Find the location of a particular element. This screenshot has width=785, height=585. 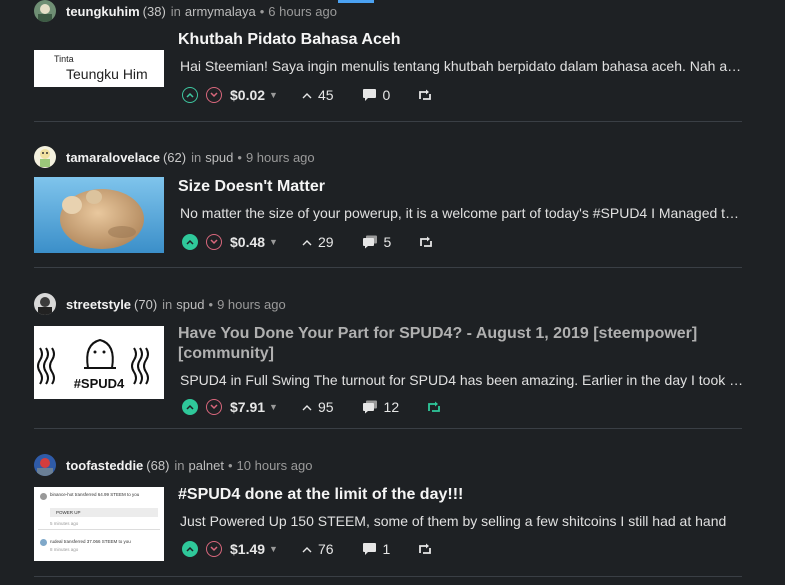

post-actions: $7.91 ▼ 95 12 is located at coordinates (311, 407).